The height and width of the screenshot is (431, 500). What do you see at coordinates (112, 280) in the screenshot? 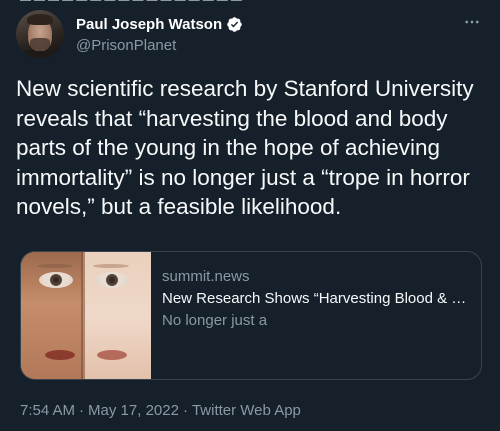
I see `image-eye-right` at bounding box center [112, 280].